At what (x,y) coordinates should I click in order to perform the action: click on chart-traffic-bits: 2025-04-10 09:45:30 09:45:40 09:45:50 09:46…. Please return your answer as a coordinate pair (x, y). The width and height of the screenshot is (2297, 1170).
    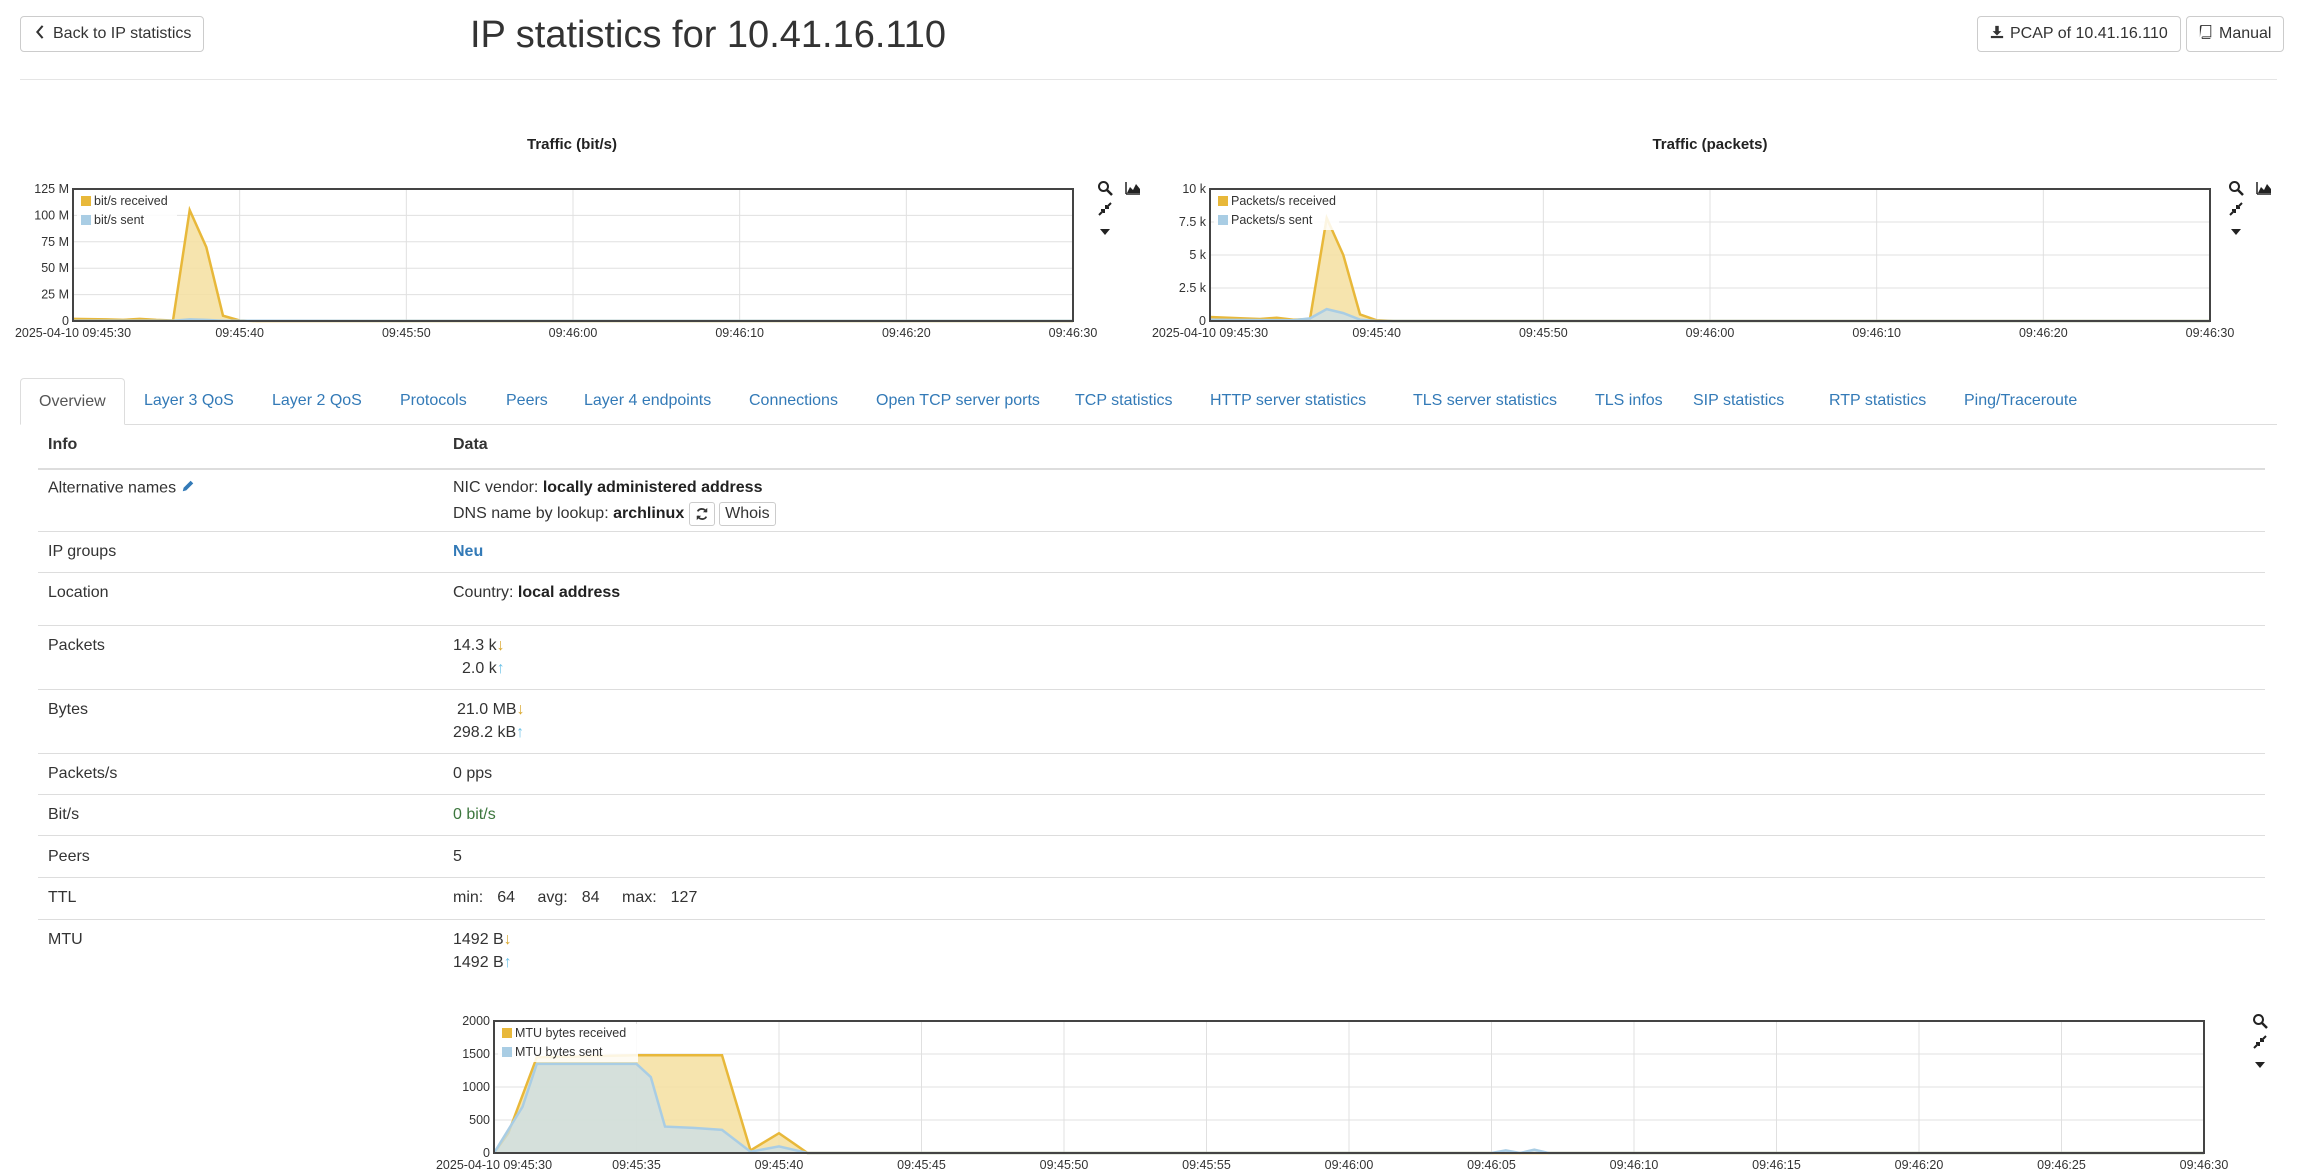
    Looking at the image, I should click on (556, 261).